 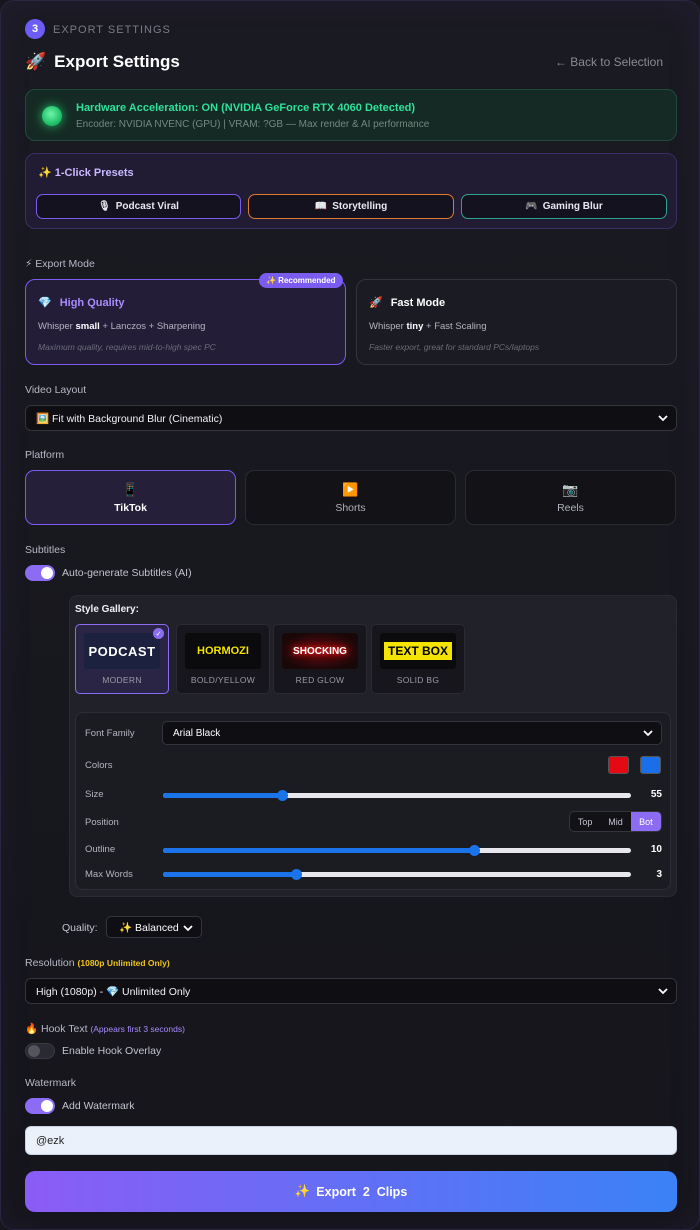 I want to click on position-bot-option: Bot, so click(x=645, y=821).